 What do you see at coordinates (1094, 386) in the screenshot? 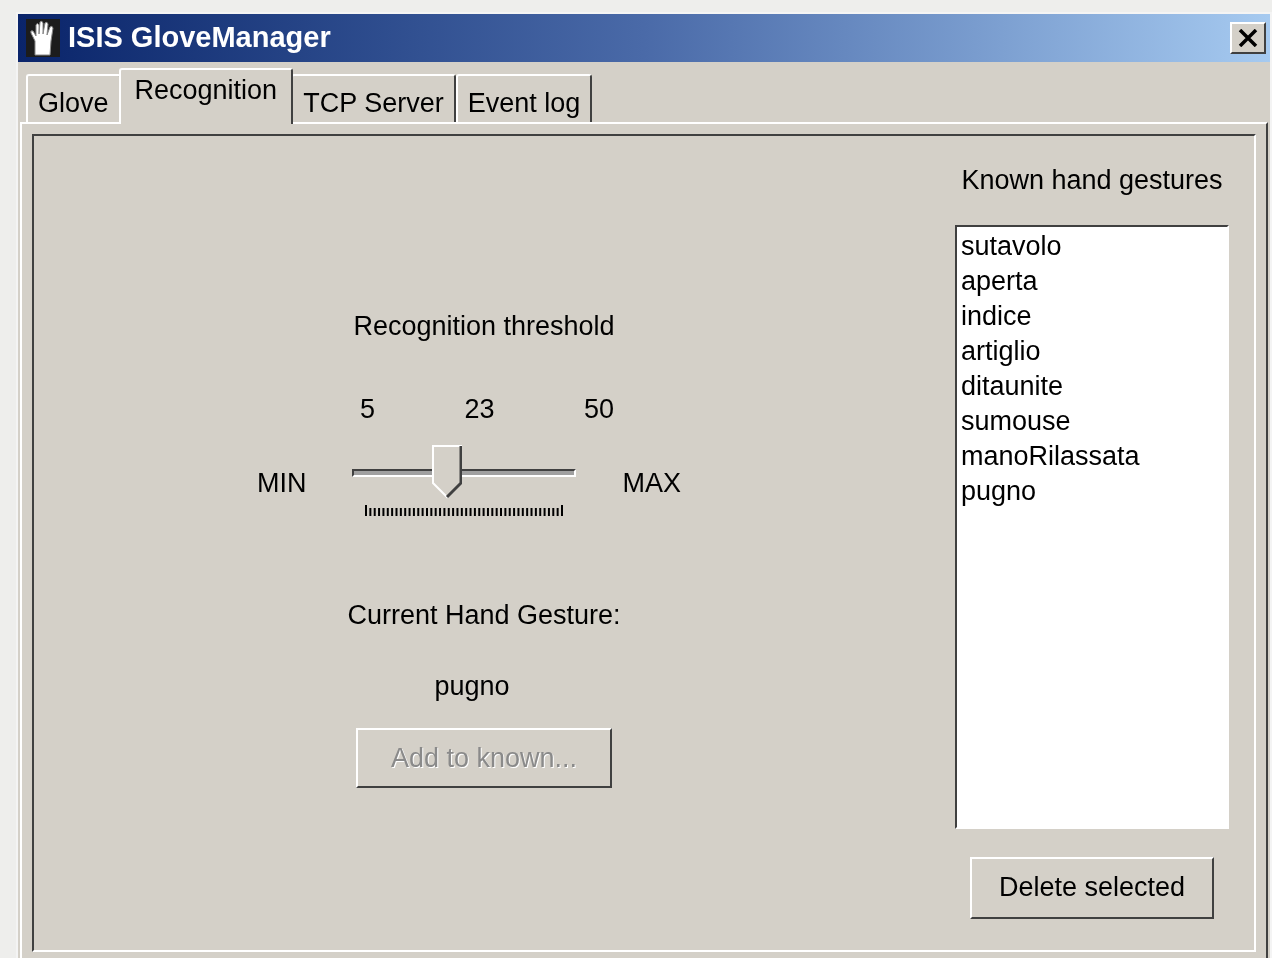
I see `gesture-item: ditaunite` at bounding box center [1094, 386].